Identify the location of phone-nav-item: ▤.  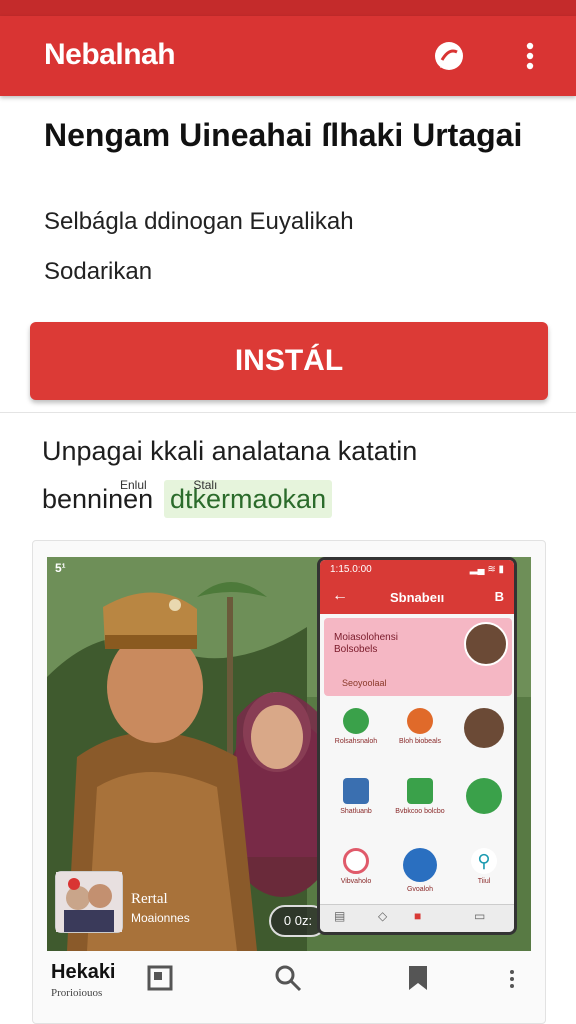
(339, 916).